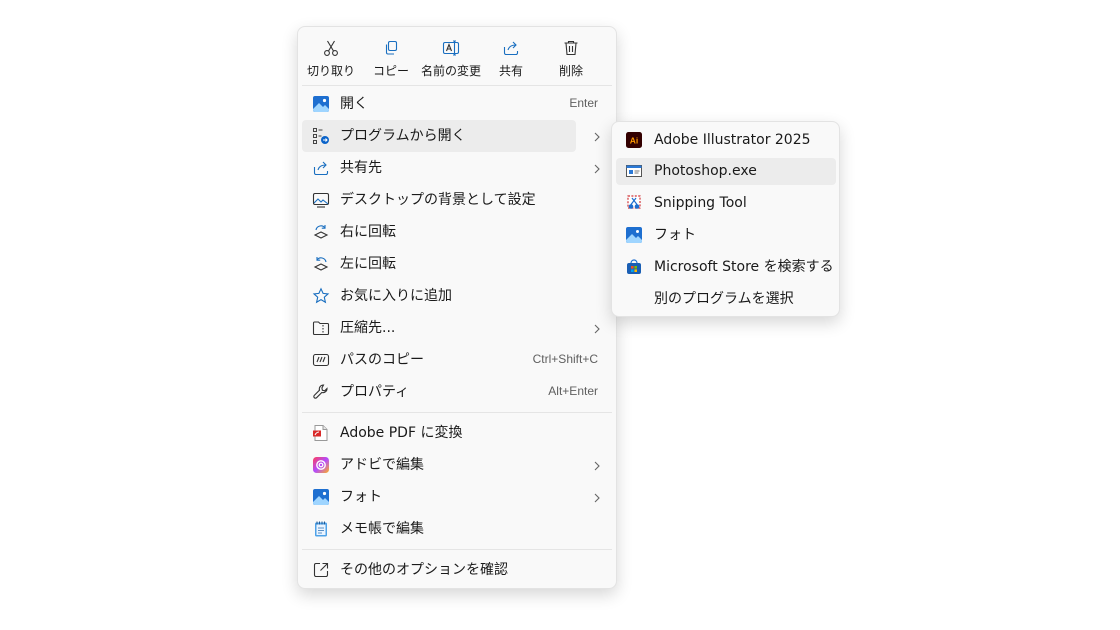 This screenshot has width=1120, height=630. Describe the element at coordinates (457, 296) in the screenshot. I see `menu-item-add-favorite: お気に入りに追加` at that location.